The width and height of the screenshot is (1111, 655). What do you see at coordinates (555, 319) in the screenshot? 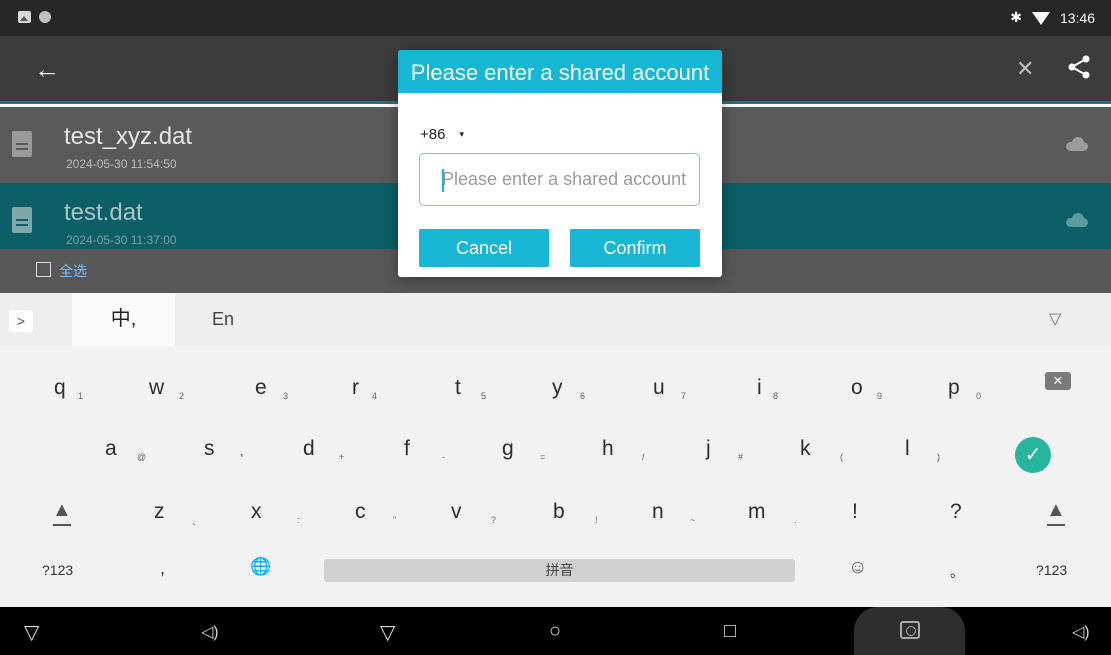
I see `keyboard-toolbar: > 中, En ▽` at bounding box center [555, 319].